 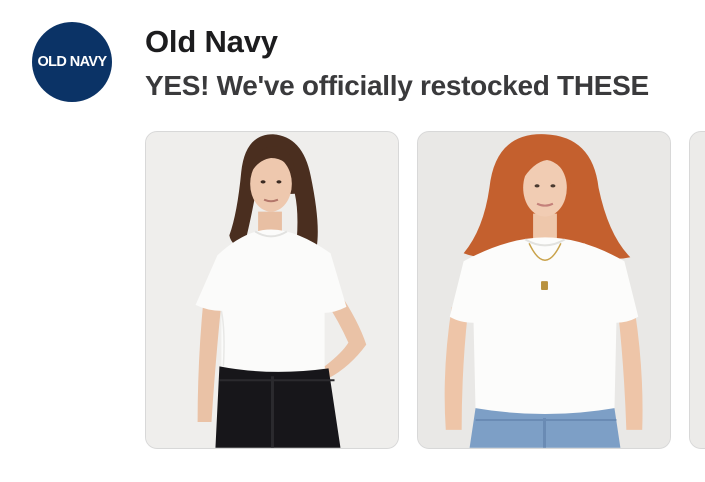 I want to click on product-photo-partially-visible, so click(x=697, y=290).